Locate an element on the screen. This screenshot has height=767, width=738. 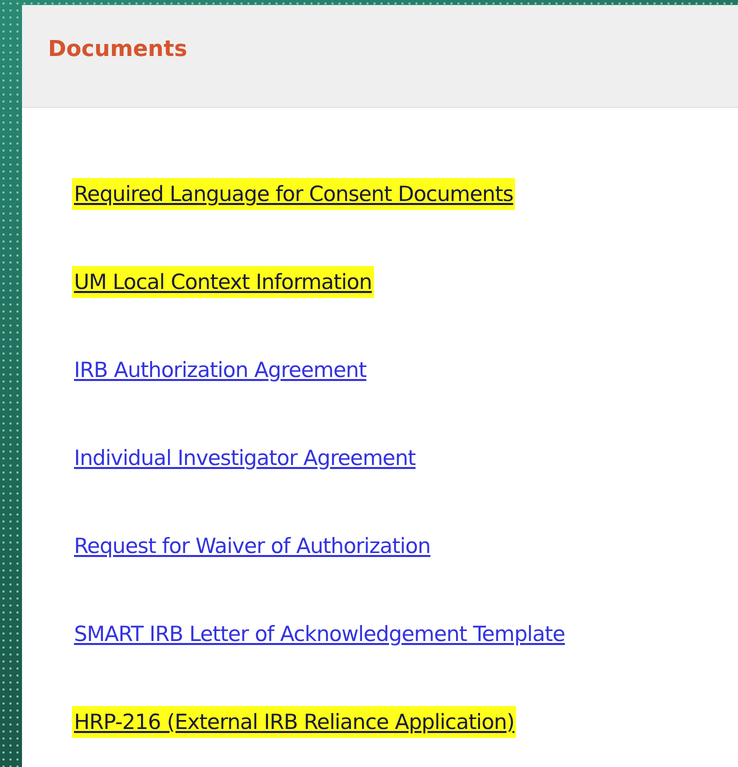
document-link: IRB Authorization Agreement is located at coordinates (220, 370).